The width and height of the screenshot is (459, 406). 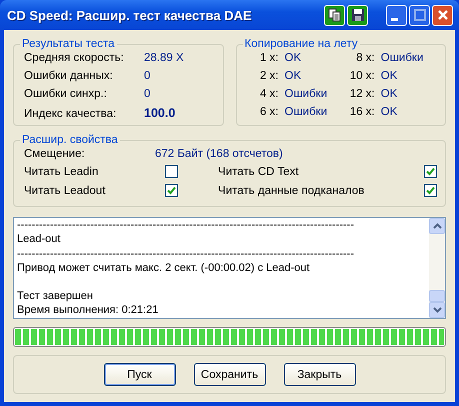 I want to click on minimize-icon, so click(x=394, y=19).